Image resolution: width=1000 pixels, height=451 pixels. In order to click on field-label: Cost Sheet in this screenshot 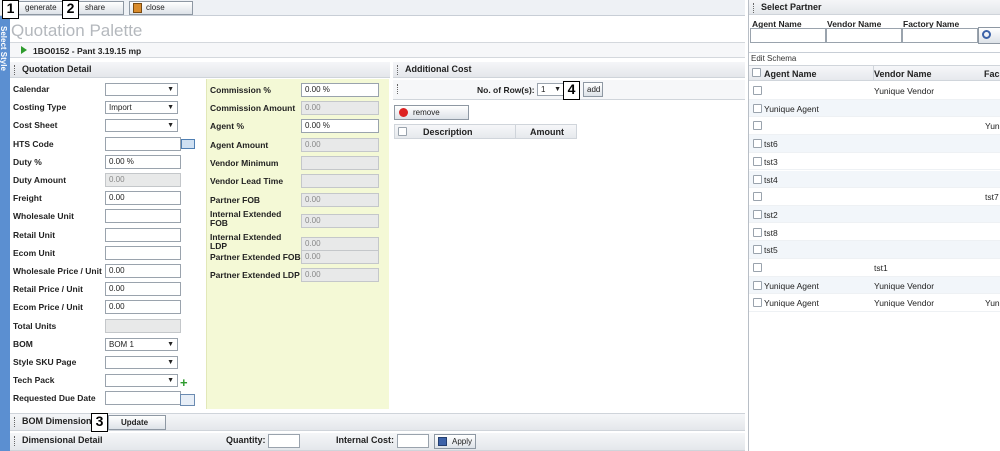, I will do `click(35, 125)`.